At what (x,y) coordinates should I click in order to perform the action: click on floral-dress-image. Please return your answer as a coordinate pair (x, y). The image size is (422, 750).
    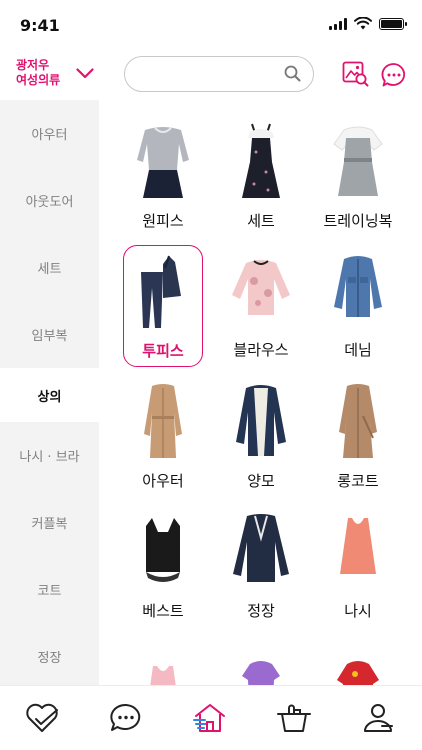
    Looking at the image, I should click on (261, 161).